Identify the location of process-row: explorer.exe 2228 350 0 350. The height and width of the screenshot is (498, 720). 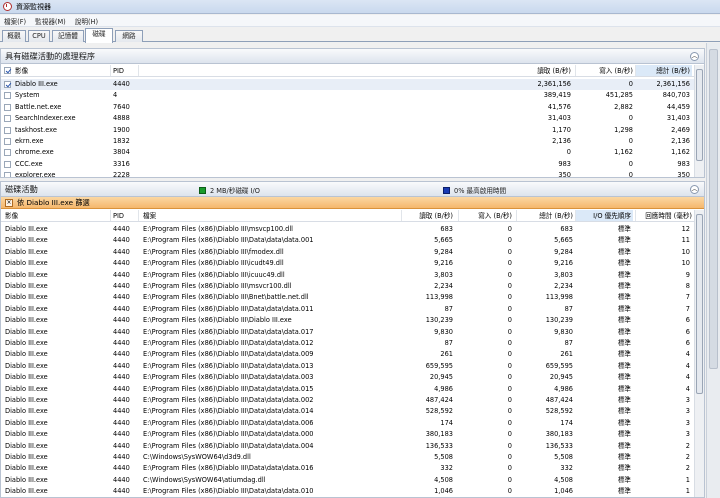
(347, 174).